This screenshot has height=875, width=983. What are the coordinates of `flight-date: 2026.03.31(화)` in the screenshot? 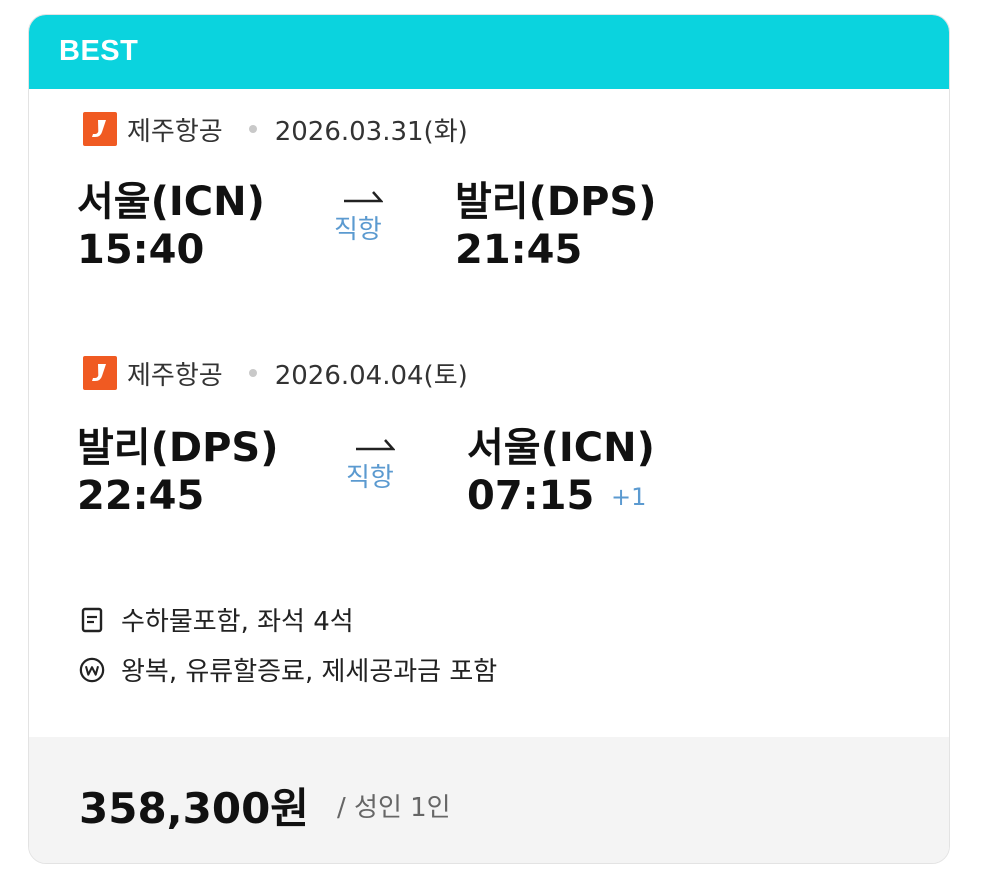 It's located at (371, 131).